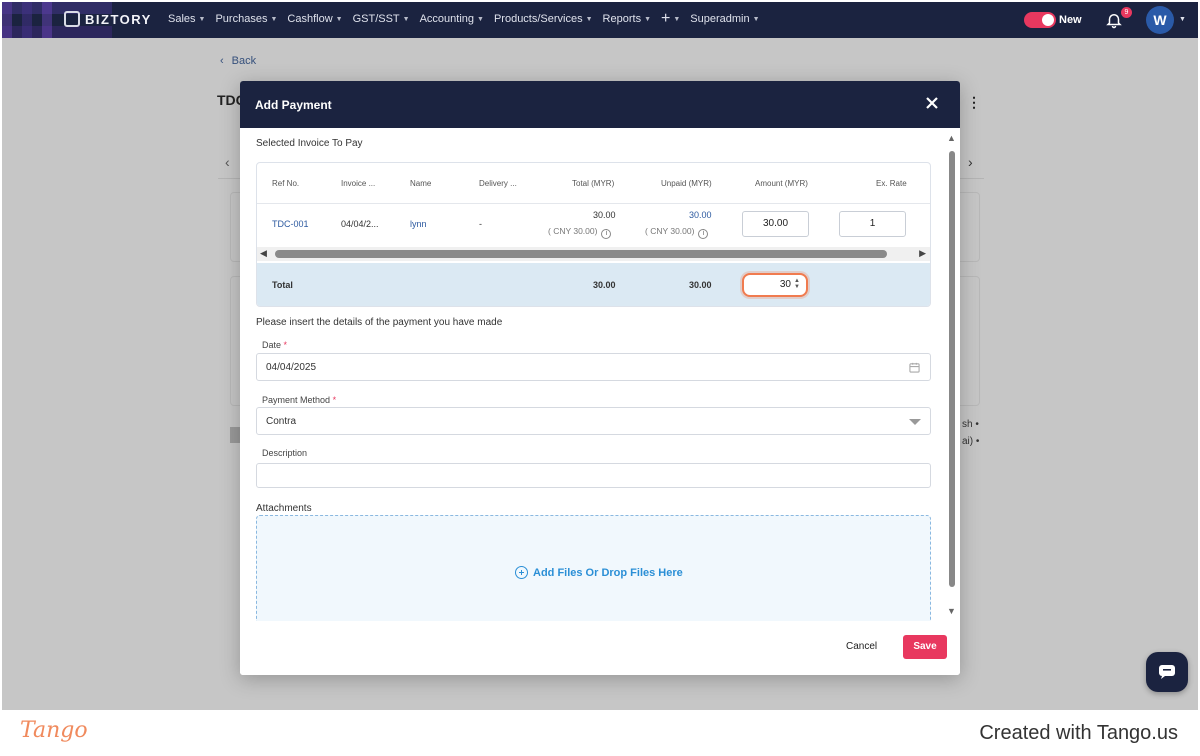 This screenshot has height=756, width=1200. What do you see at coordinates (700, 215) in the screenshot?
I see `unpaid-value: 30.00` at bounding box center [700, 215].